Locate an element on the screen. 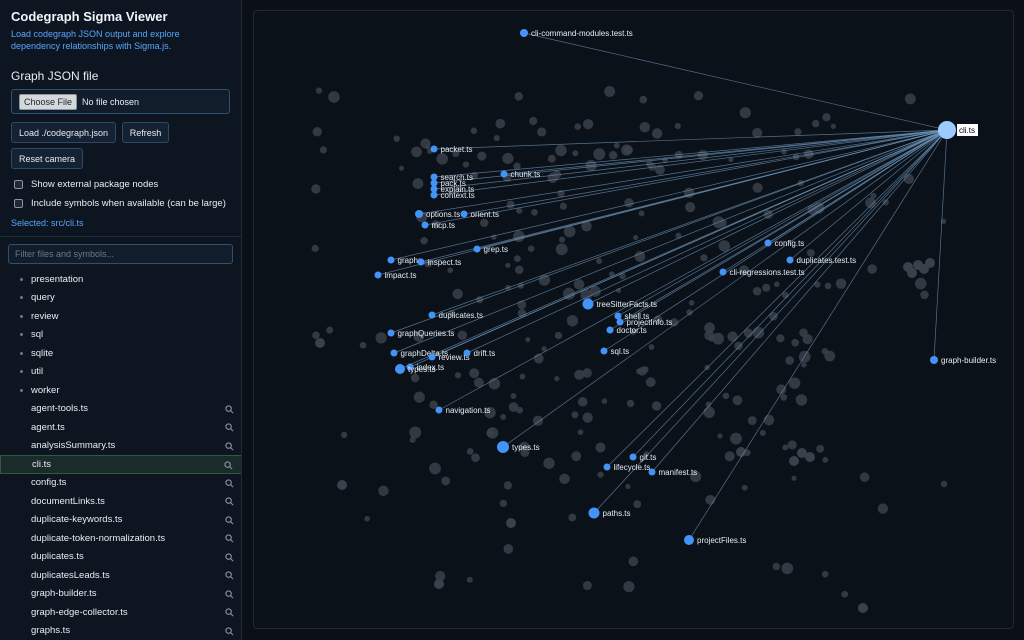  tree-file-label: graph-edge-collector.ts is located at coordinates (79, 612).